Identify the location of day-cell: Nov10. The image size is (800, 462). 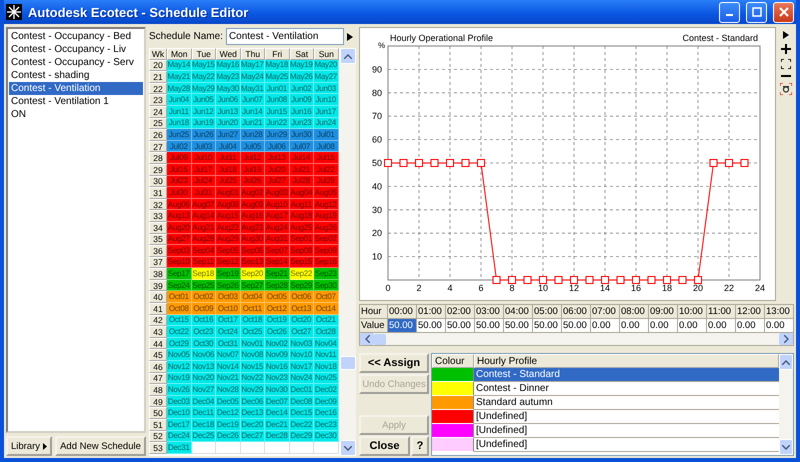
(302, 355).